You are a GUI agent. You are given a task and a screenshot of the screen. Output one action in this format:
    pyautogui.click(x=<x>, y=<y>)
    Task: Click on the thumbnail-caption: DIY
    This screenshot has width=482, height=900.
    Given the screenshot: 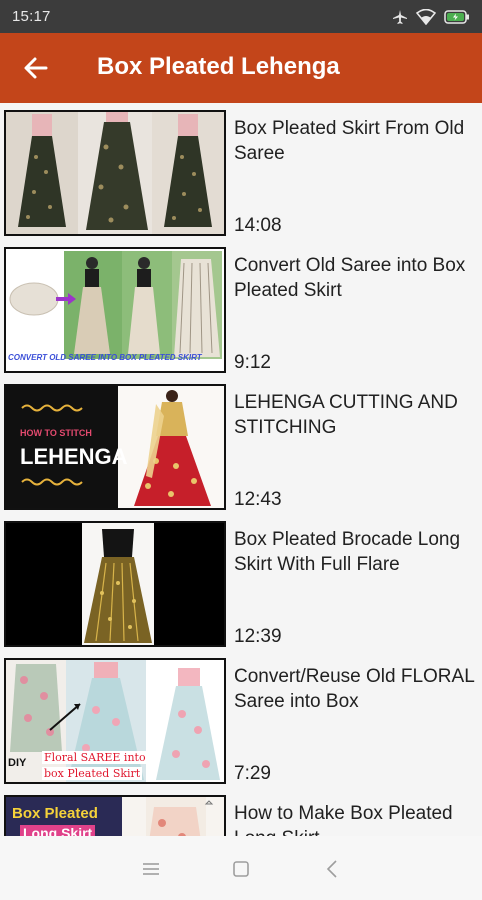 What is the action you would take?
    pyautogui.click(x=17, y=763)
    